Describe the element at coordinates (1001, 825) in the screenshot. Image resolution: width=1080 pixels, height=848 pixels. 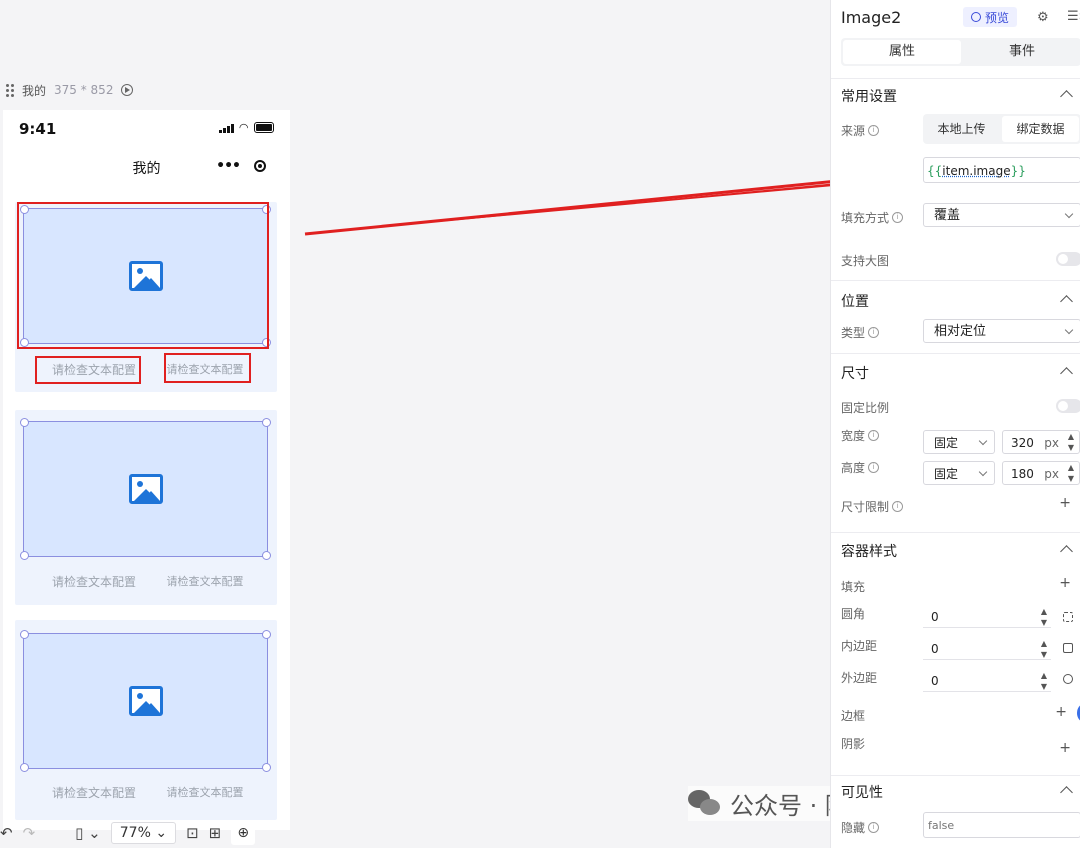
I see `hide-condition-input` at that location.